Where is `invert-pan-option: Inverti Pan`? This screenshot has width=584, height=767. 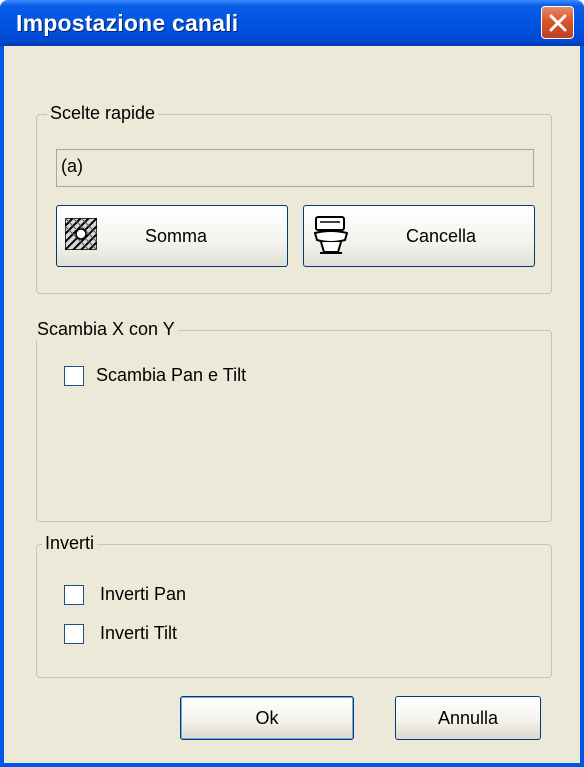 invert-pan-option: Inverti Pan is located at coordinates (164, 596).